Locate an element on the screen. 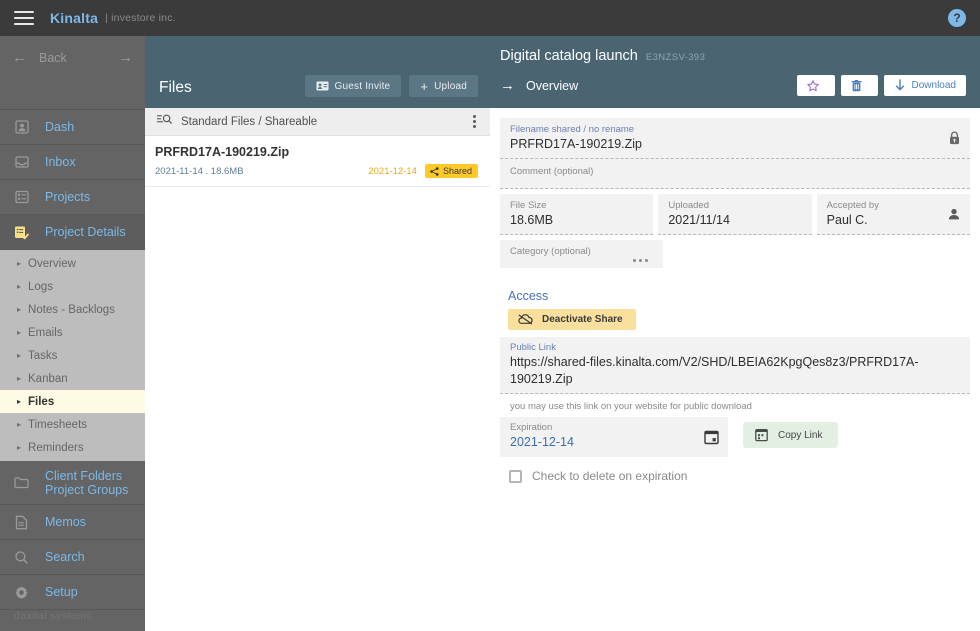 The image size is (980, 631). id-card-icon is located at coordinates (322, 86).